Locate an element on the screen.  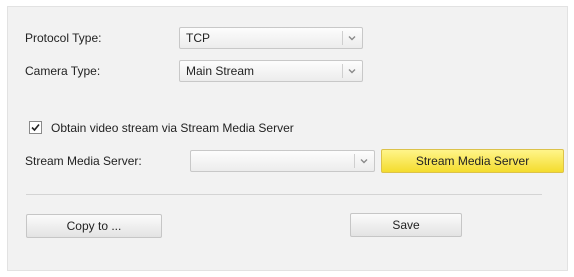
protocol-type-select: TCP is located at coordinates (271, 38).